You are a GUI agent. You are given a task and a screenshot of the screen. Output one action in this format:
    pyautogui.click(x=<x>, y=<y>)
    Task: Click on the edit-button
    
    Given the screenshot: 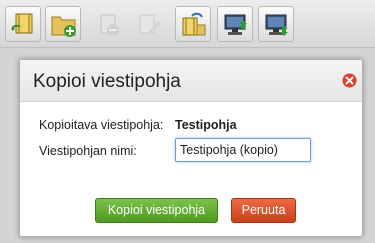 What is the action you would take?
    pyautogui.click(x=148, y=24)
    